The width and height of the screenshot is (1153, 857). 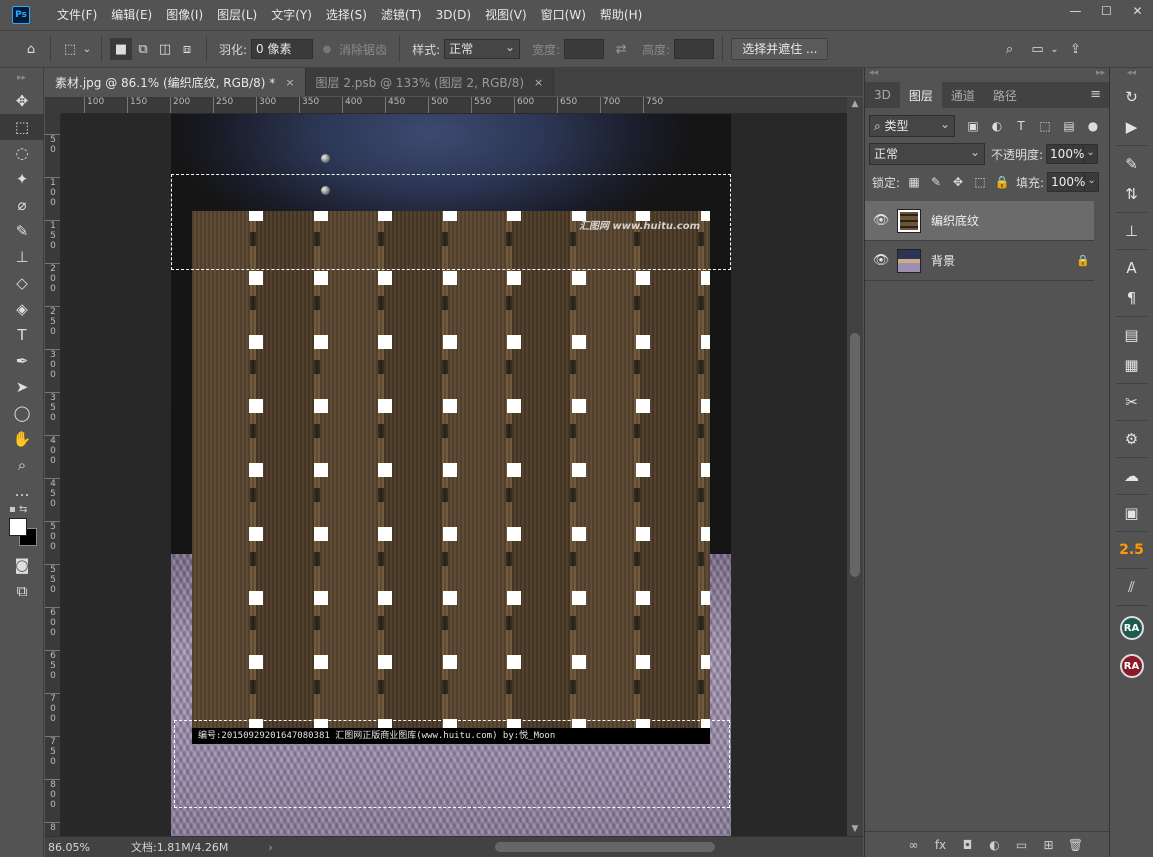 I want to click on tab-material-jpg: 素材.jpg @ 86.1% (编织底纹, RGB/8) * ×, so click(x=175, y=82).